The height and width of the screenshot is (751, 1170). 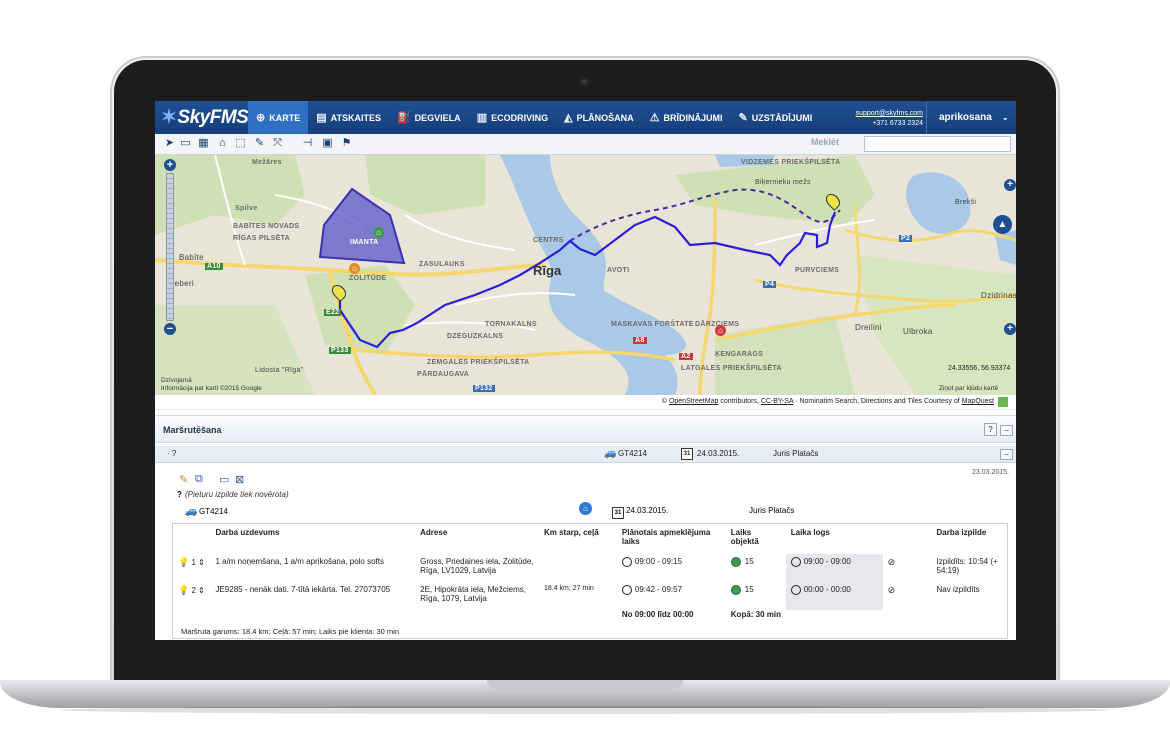 I want to click on map-road, so click(x=460, y=232).